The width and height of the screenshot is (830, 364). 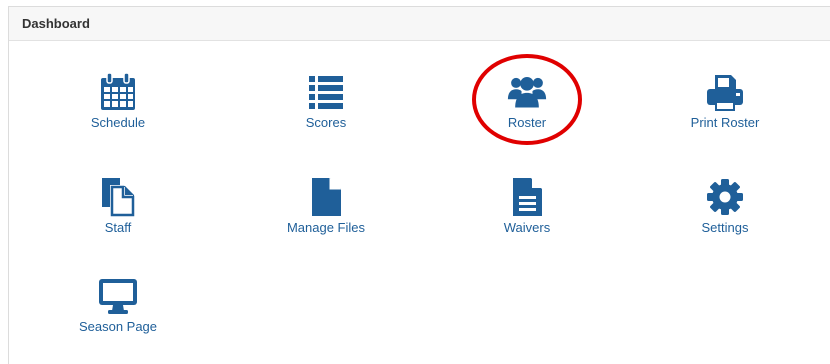 What do you see at coordinates (419, 24) in the screenshot?
I see `panel-header: Dashboard` at bounding box center [419, 24].